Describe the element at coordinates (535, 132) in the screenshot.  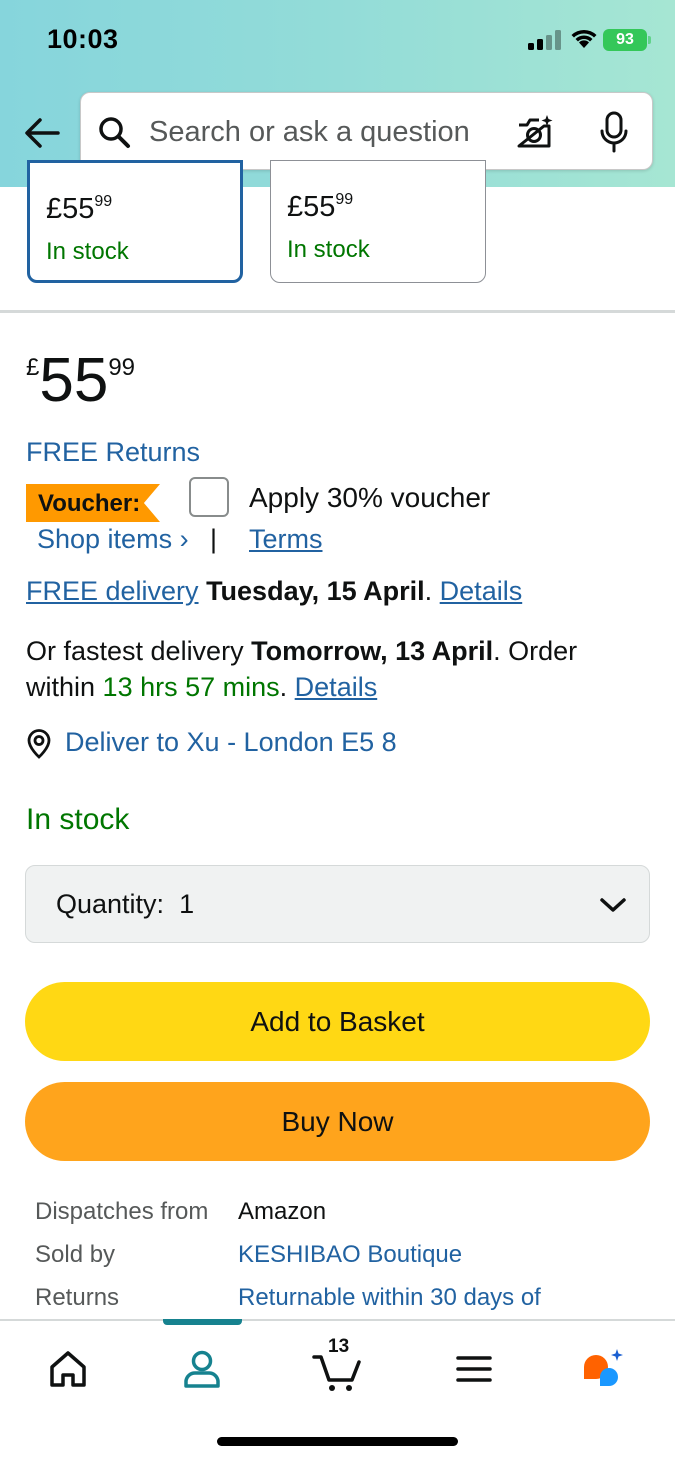
I see `camera-icon` at that location.